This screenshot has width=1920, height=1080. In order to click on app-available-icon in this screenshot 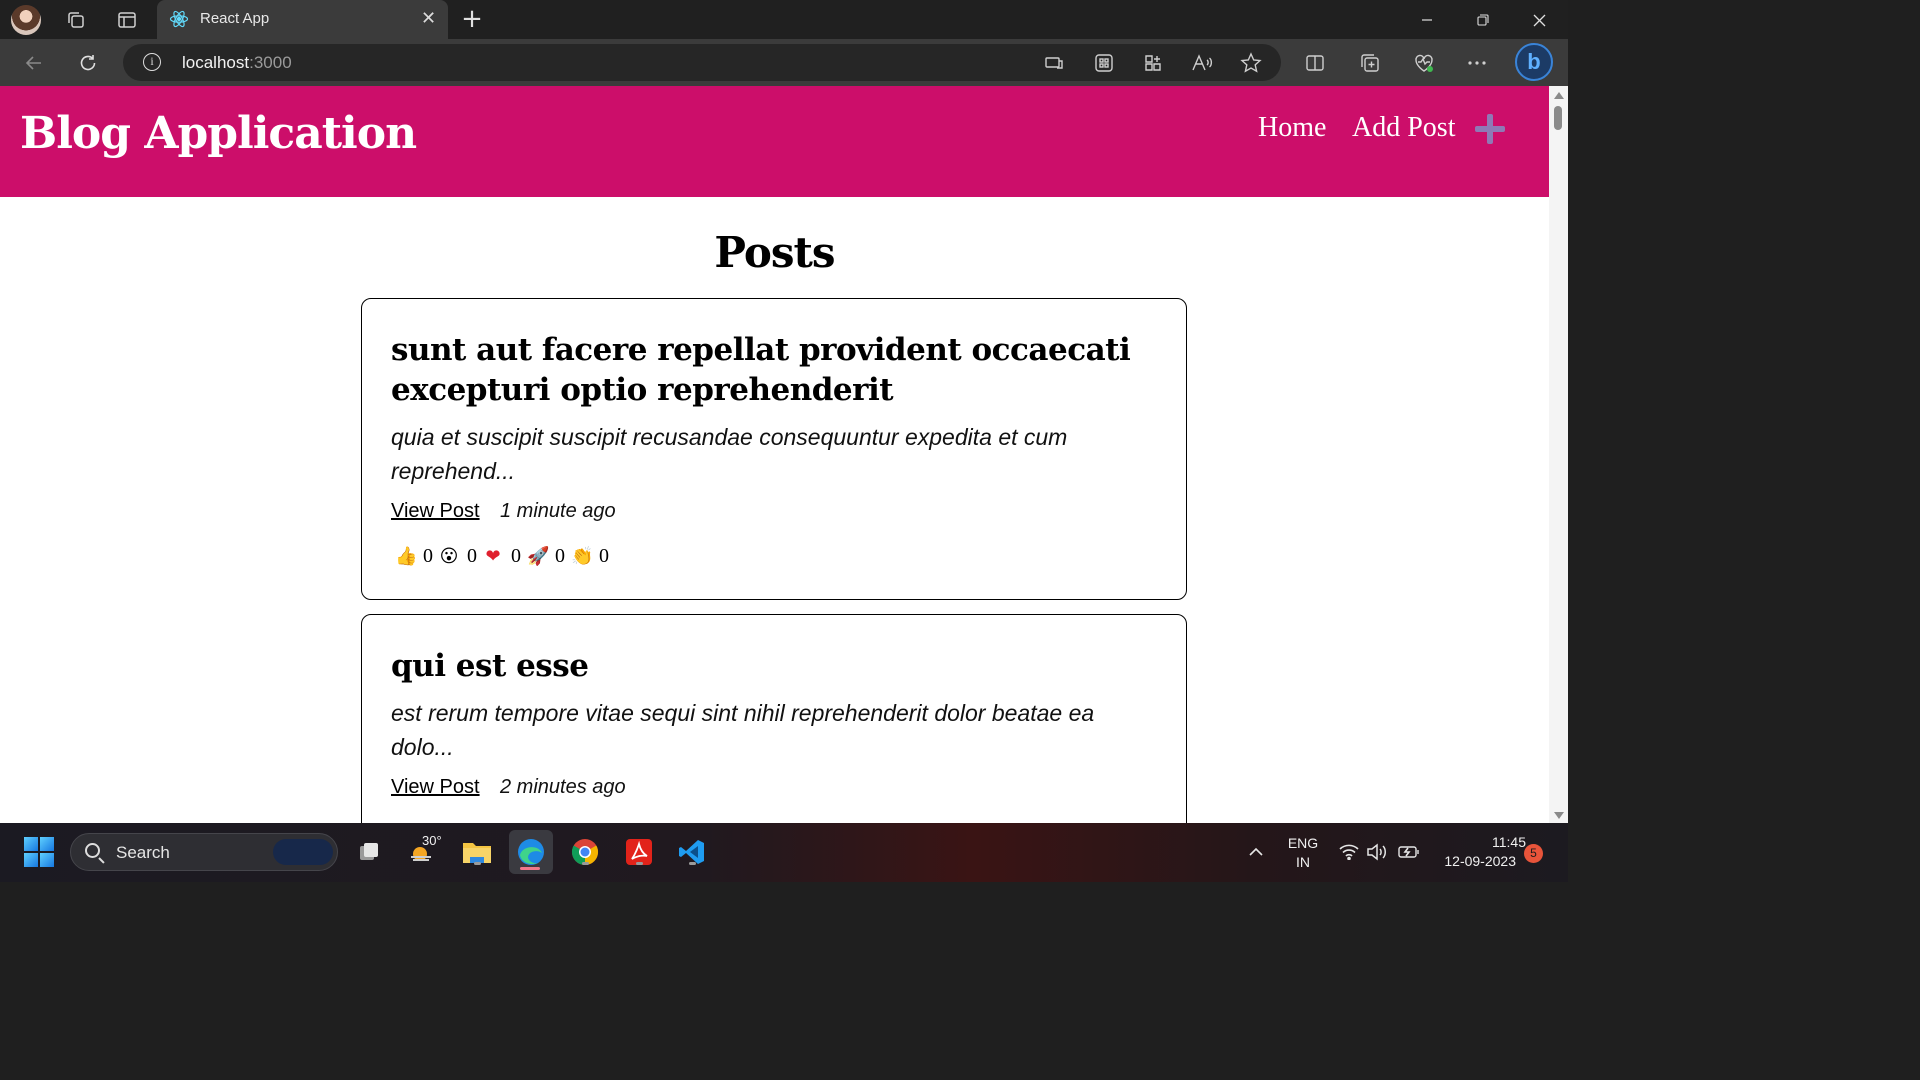, I will do `click(1054, 63)`.